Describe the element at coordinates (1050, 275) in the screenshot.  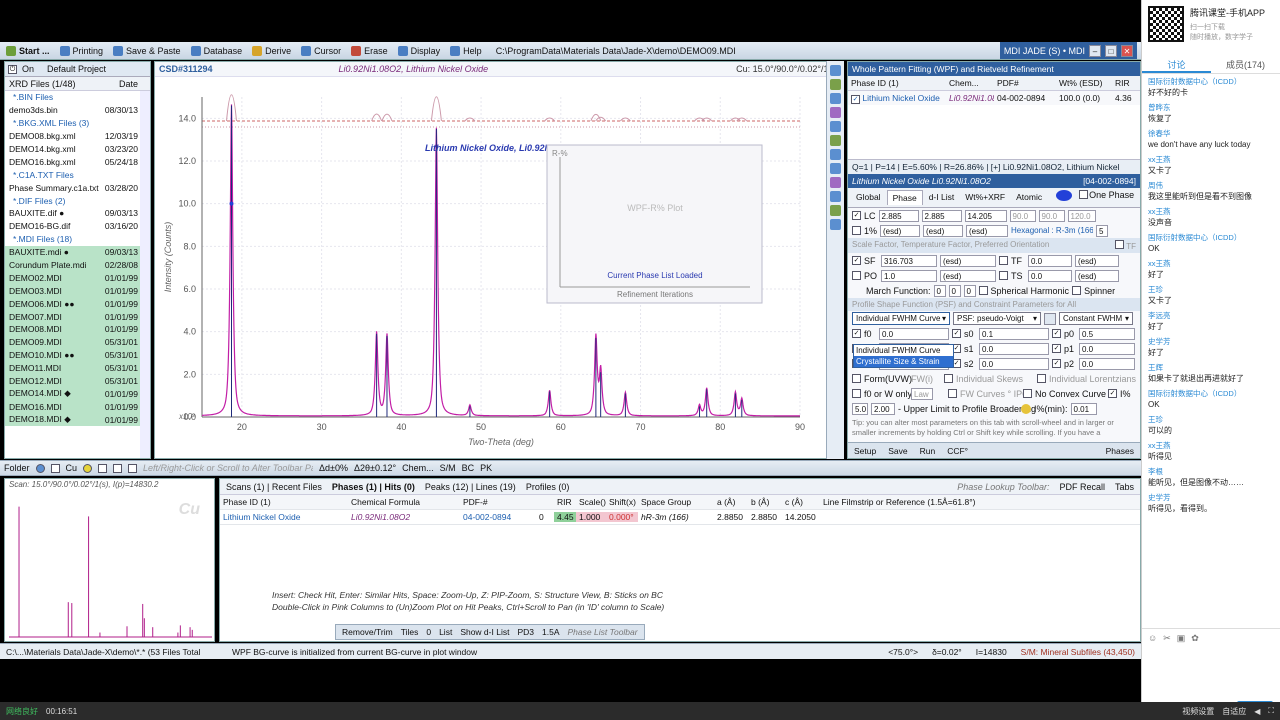
I see `ts-field: 0.0` at that location.